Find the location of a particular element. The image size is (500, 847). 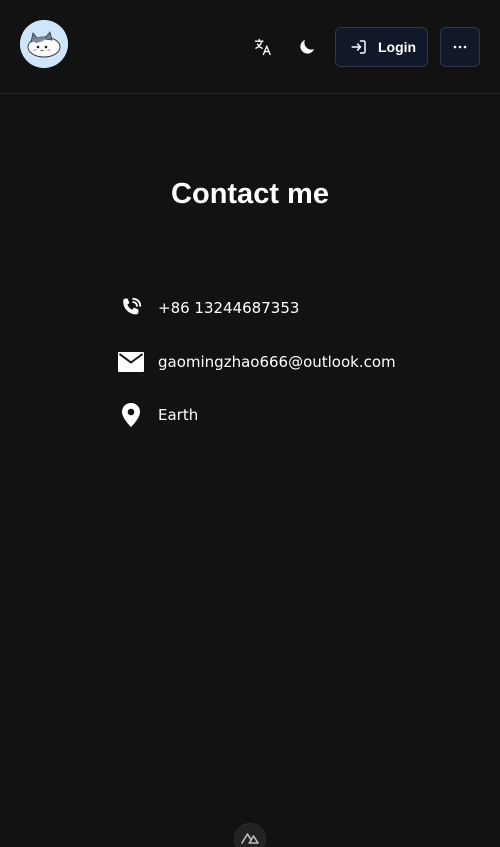

phone-icon is located at coordinates (131, 308).